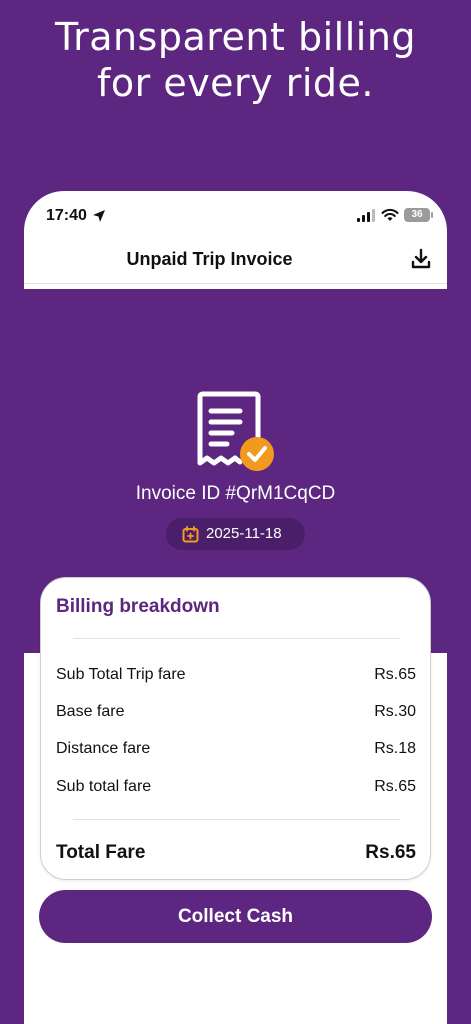  Describe the element at coordinates (236, 714) in the screenshot. I see `billing-row: Base fare Rs.30` at that location.